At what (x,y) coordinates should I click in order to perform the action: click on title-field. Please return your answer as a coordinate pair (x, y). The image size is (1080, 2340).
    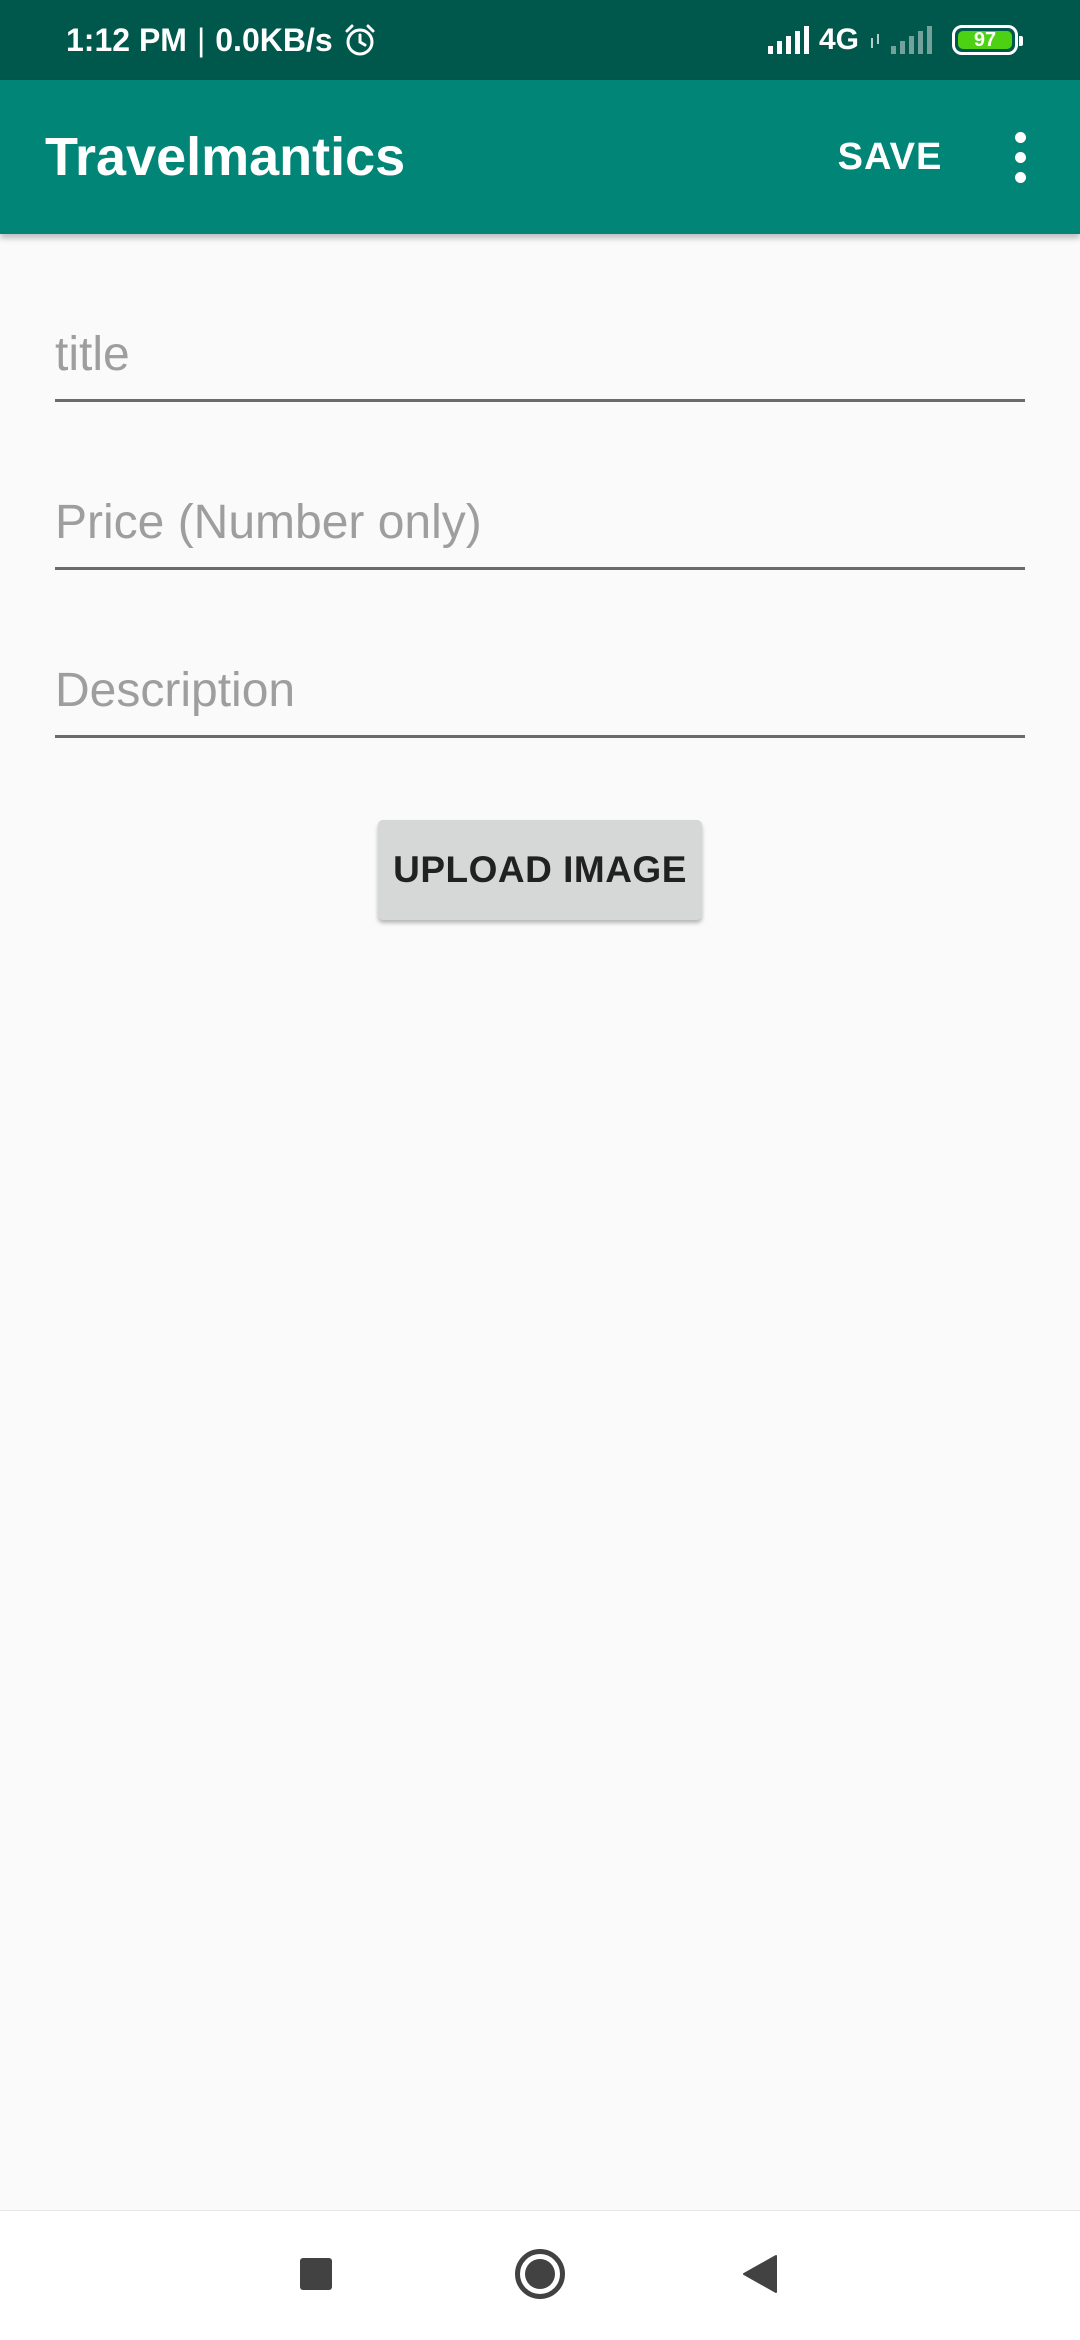
    Looking at the image, I should click on (540, 347).